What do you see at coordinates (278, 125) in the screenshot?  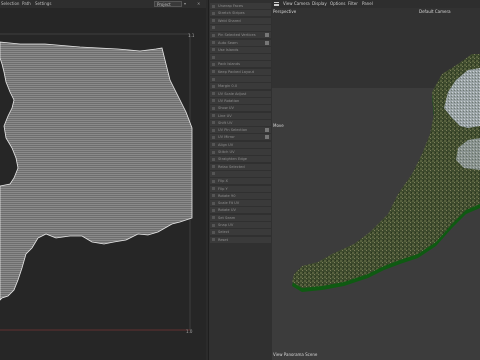 I see `viewport-side-label: Move` at bounding box center [278, 125].